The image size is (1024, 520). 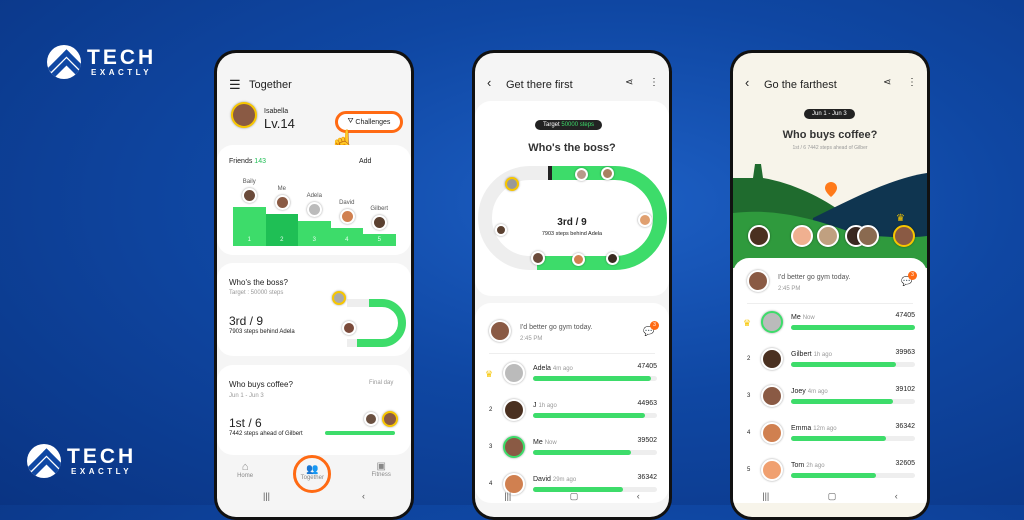 What do you see at coordinates (830, 324) in the screenshot?
I see `leaderboard-row: ♛ Me Now 47405` at bounding box center [830, 324].